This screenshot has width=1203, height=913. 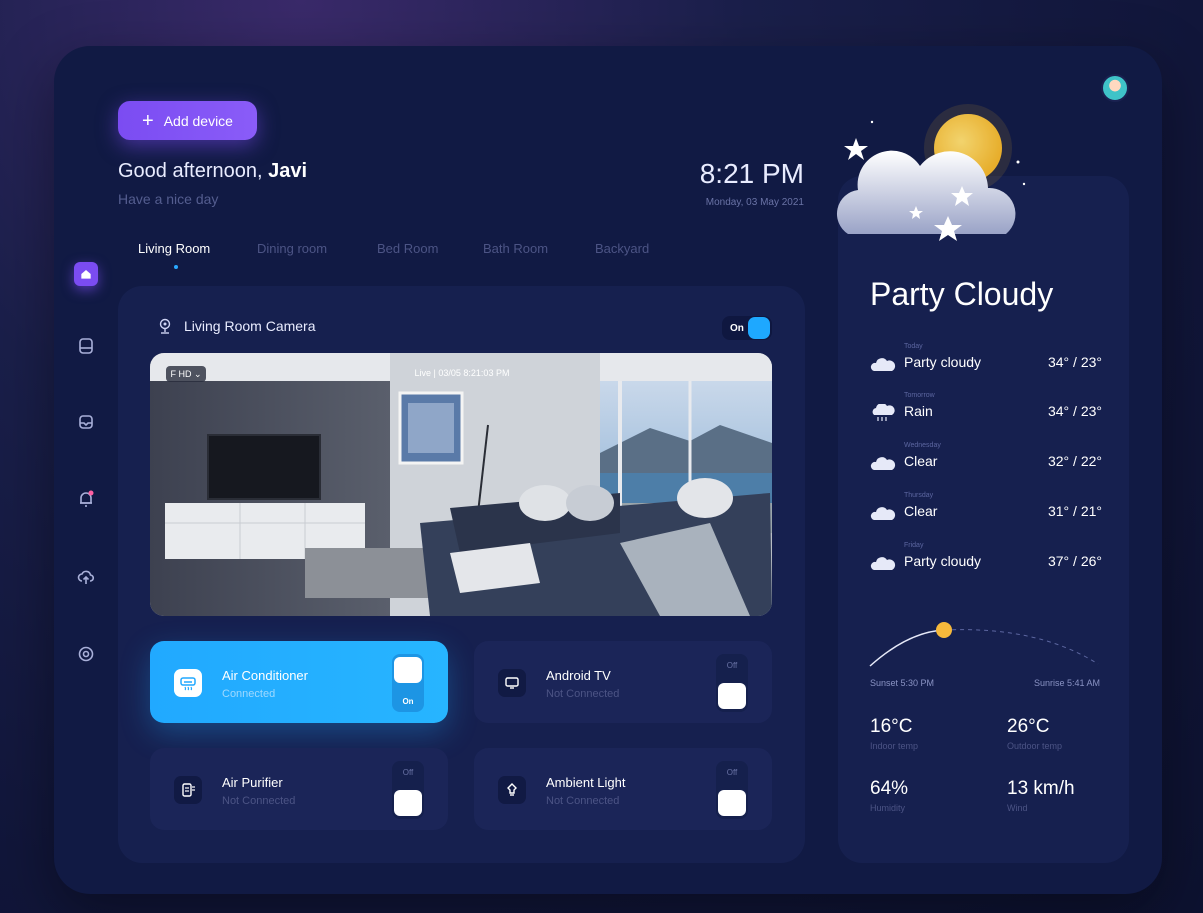 What do you see at coordinates (250, 326) in the screenshot?
I see `camera-title-text: Living Room Camera` at bounding box center [250, 326].